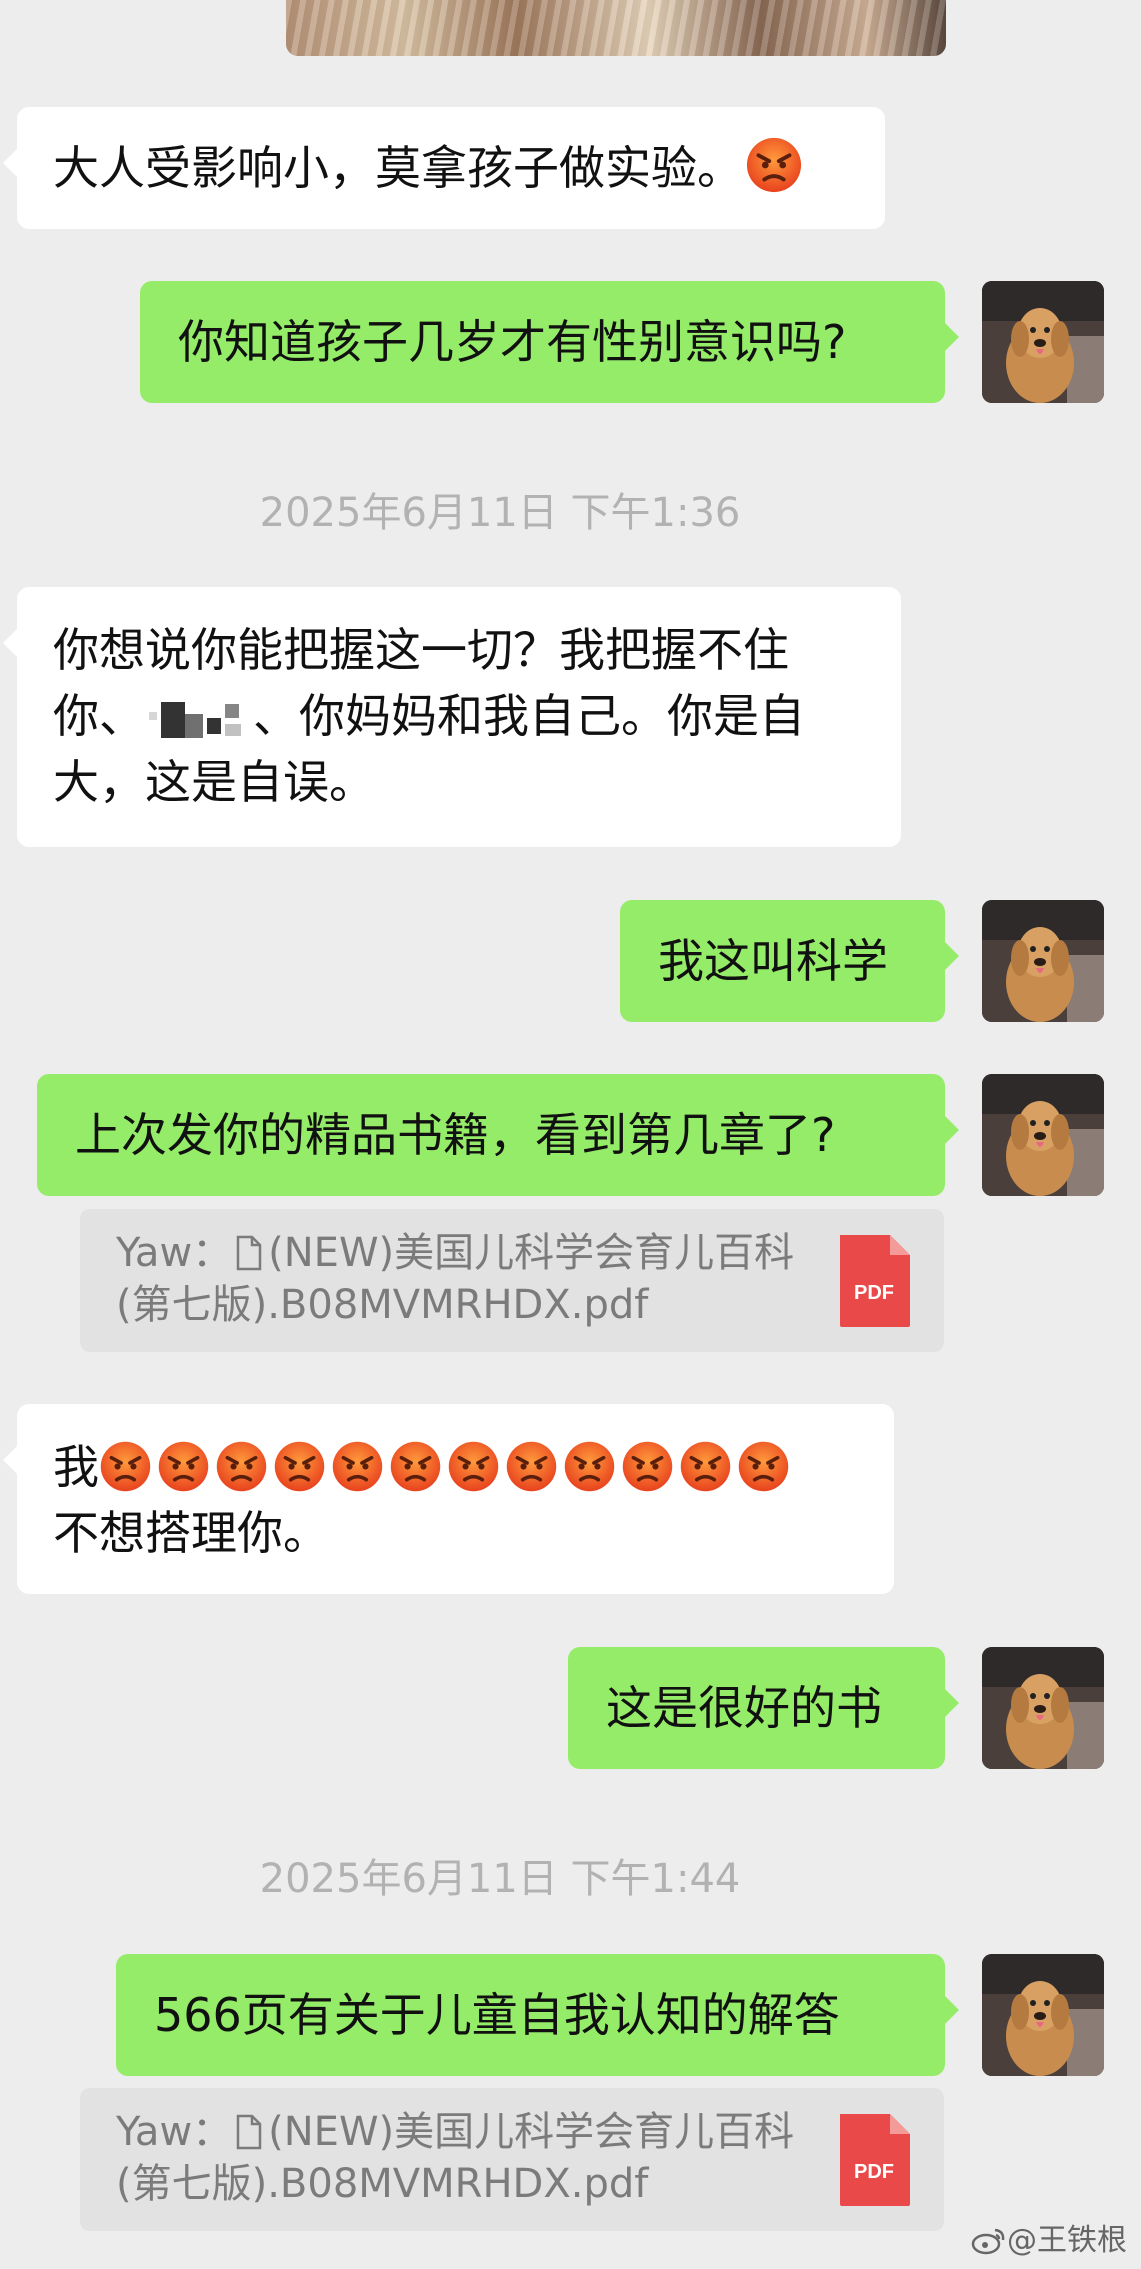 This screenshot has height=2269, width=1141. What do you see at coordinates (497, 2015) in the screenshot?
I see `message-text: 566页有关于儿童自我认知的解答` at bounding box center [497, 2015].